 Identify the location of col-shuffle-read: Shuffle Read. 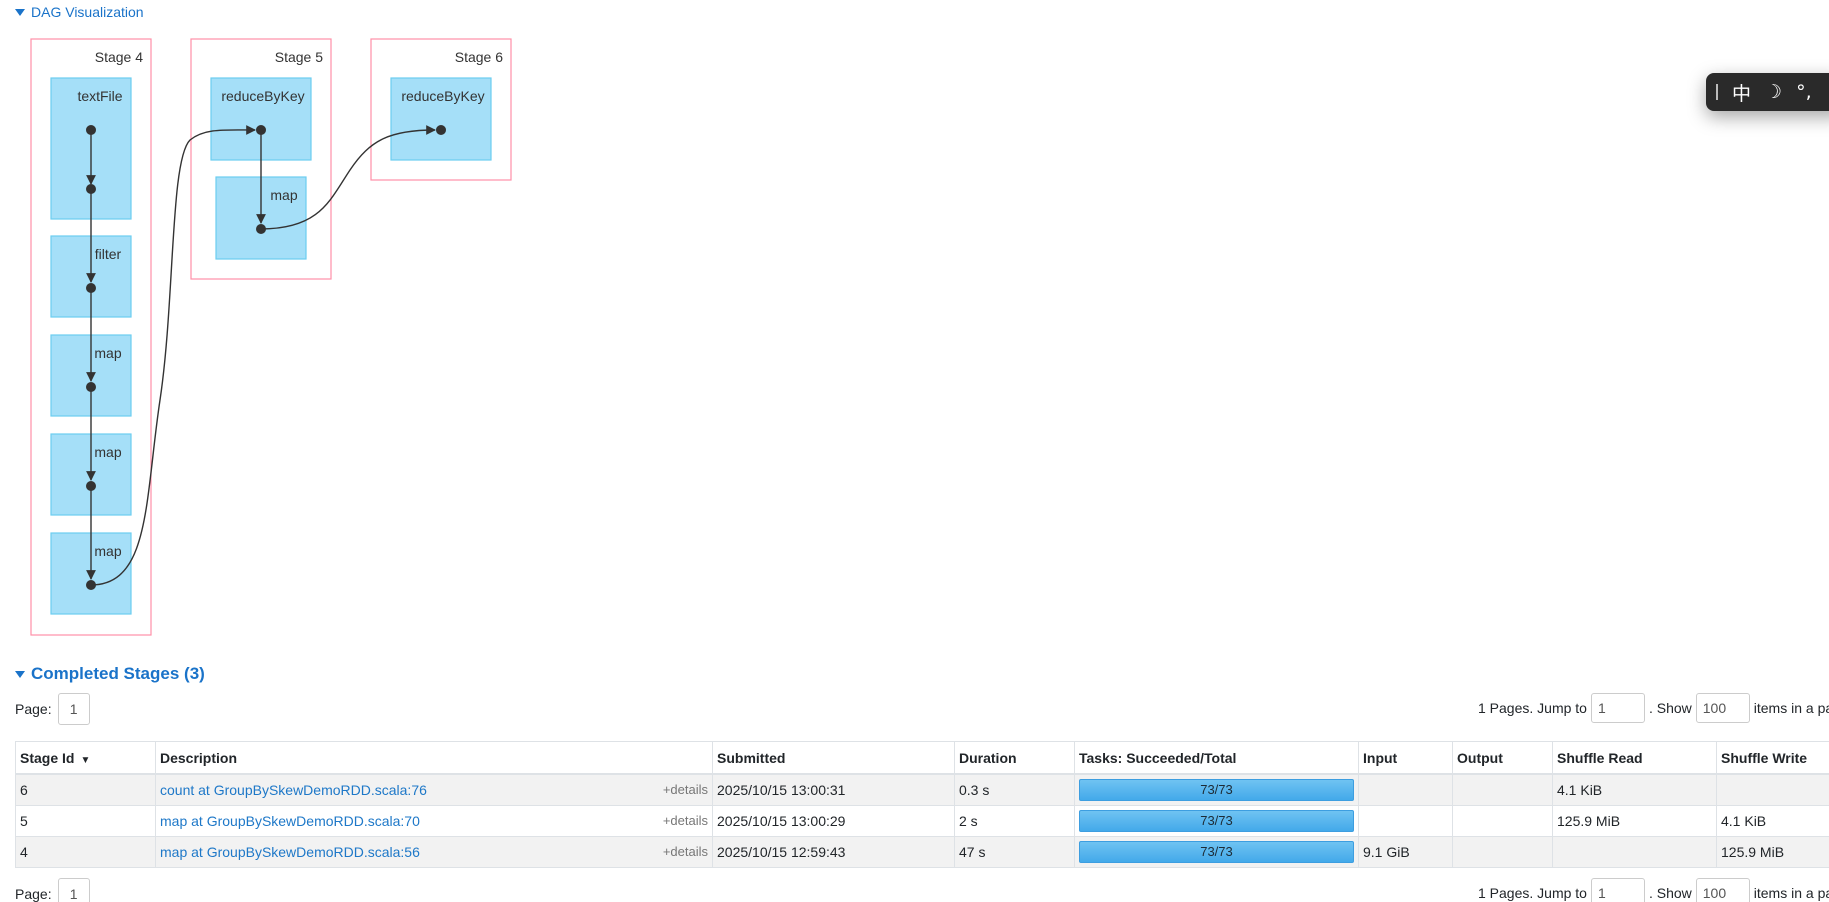
(1634, 758).